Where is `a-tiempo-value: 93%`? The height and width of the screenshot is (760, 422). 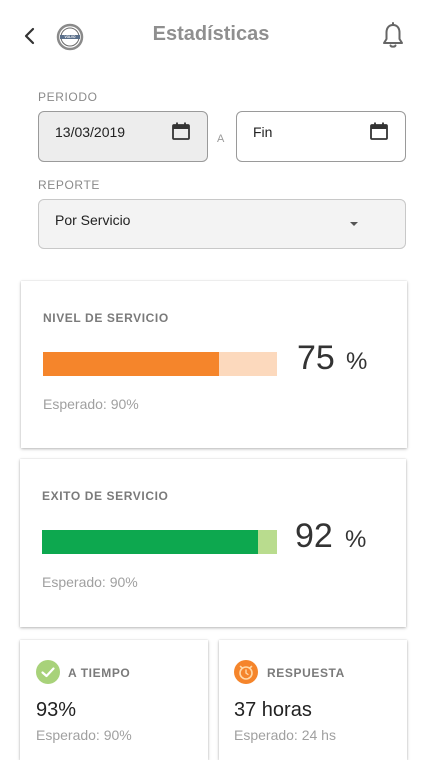
a-tiempo-value: 93% is located at coordinates (56, 710).